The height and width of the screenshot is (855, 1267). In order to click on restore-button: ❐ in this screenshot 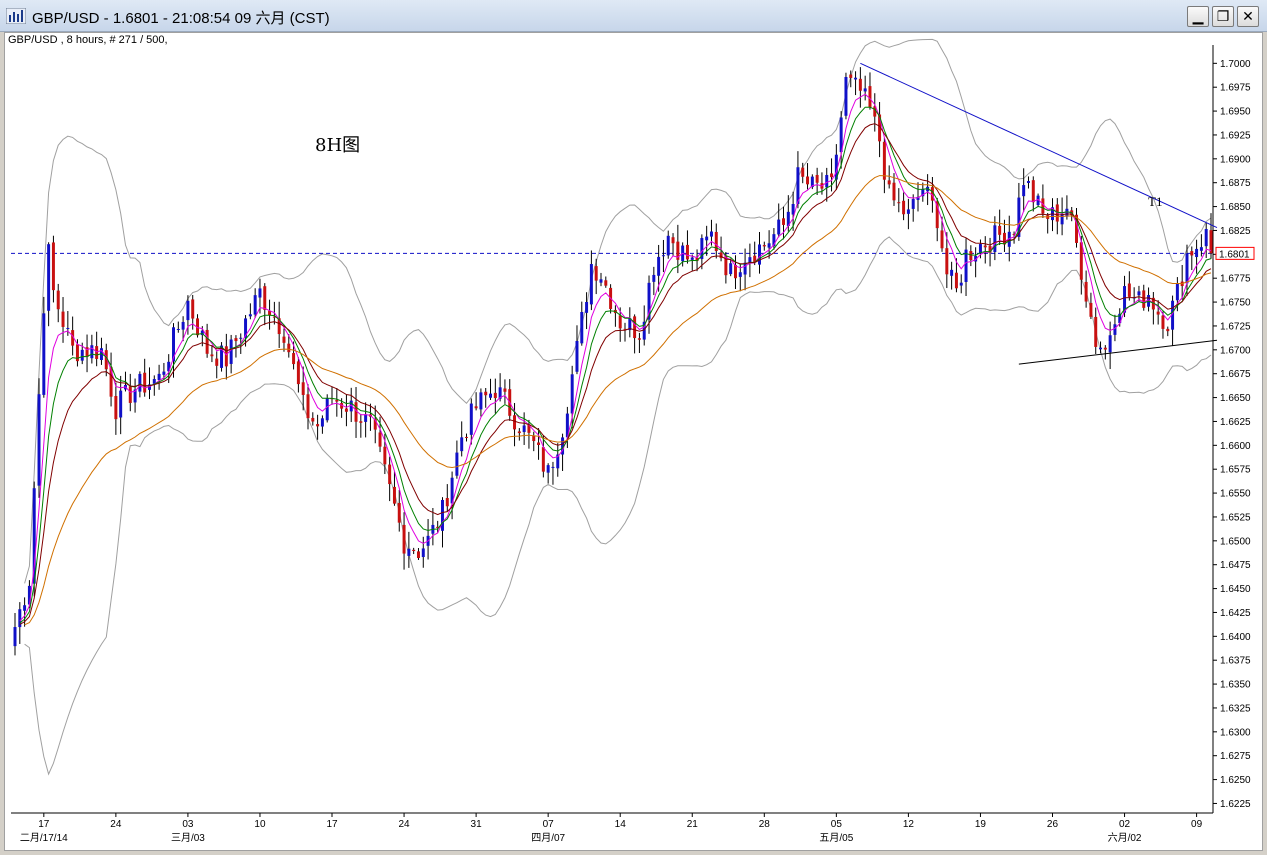, I will do `click(1223, 16)`.